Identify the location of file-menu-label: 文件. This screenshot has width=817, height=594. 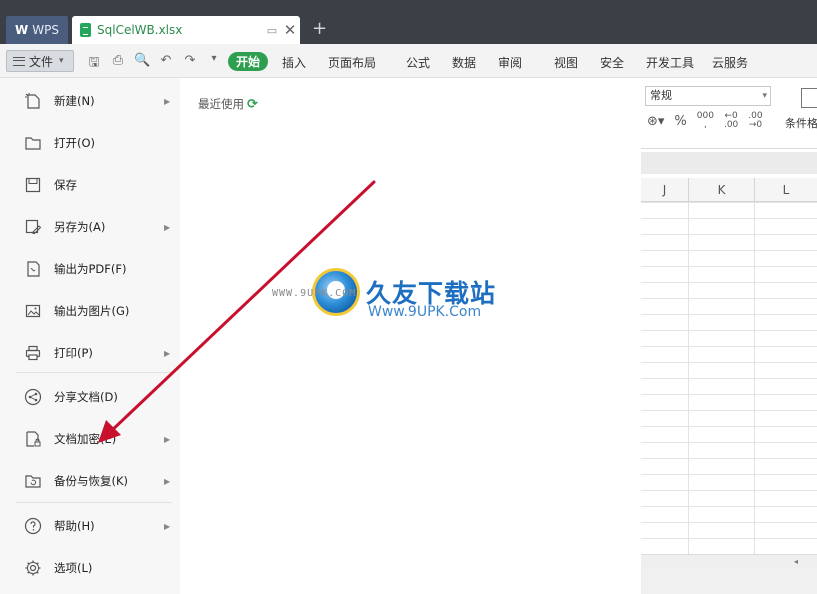
(41, 61).